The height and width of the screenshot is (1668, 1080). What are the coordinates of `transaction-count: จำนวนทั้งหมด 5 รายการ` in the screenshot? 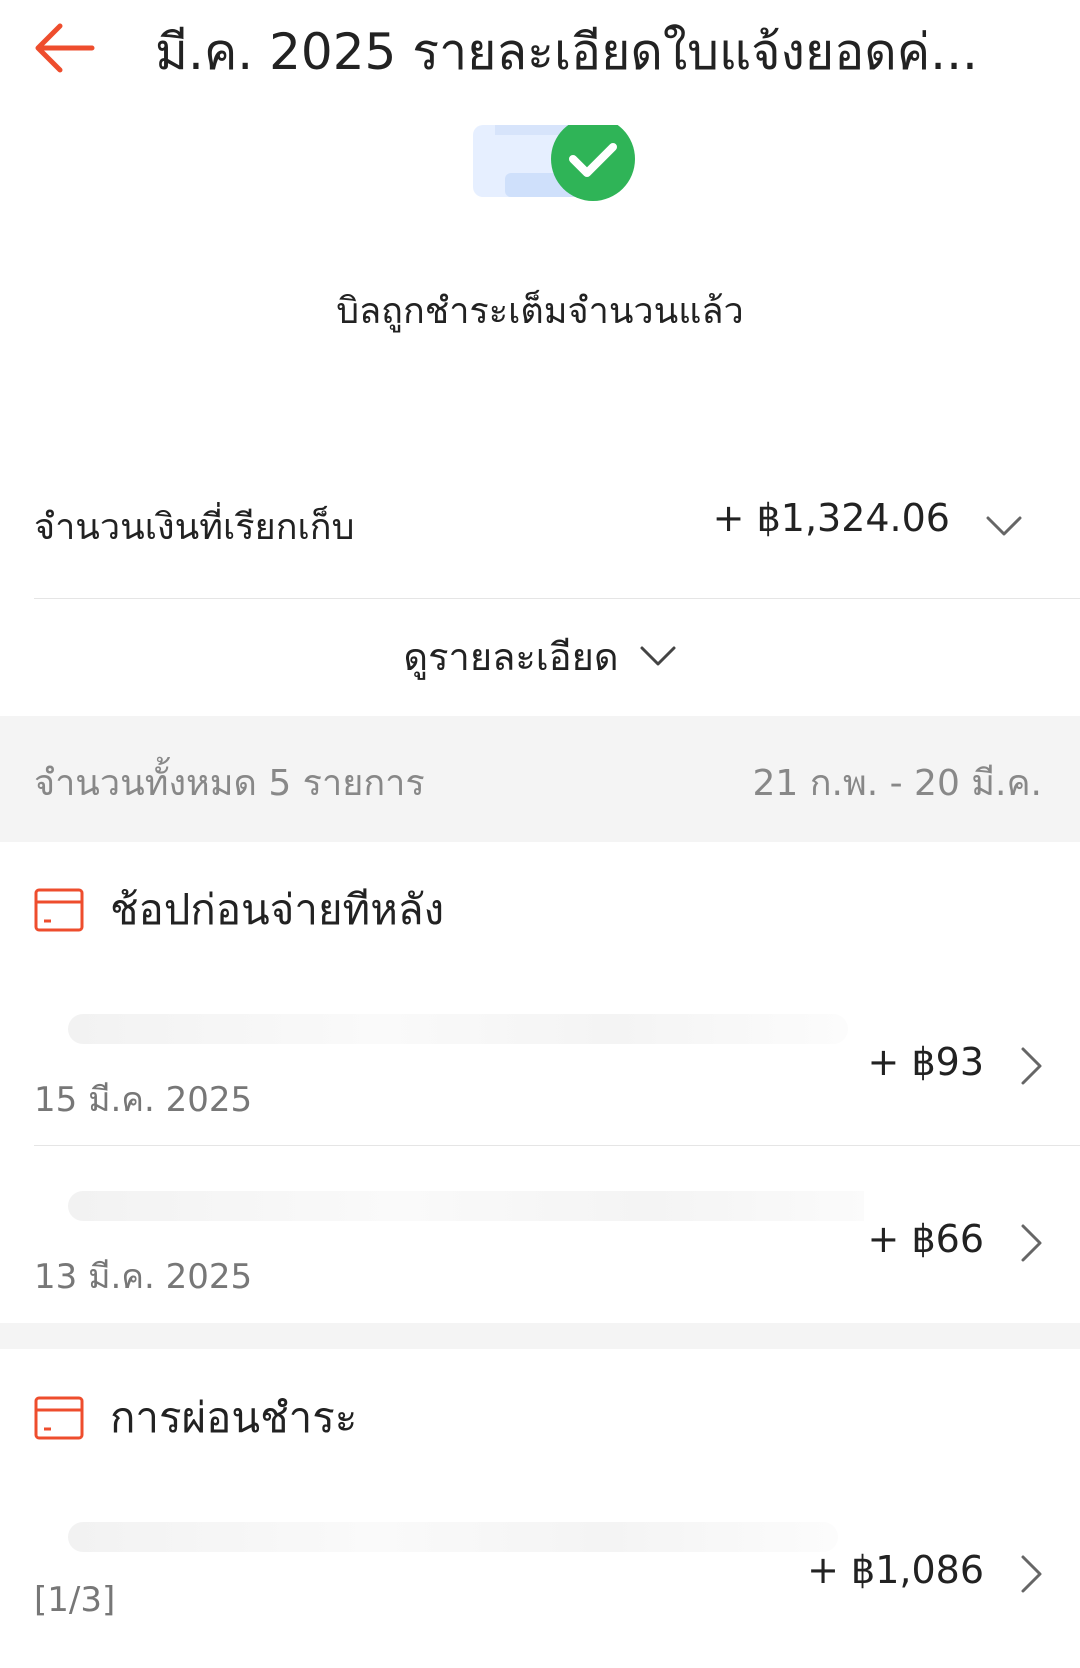 It's located at (229, 783).